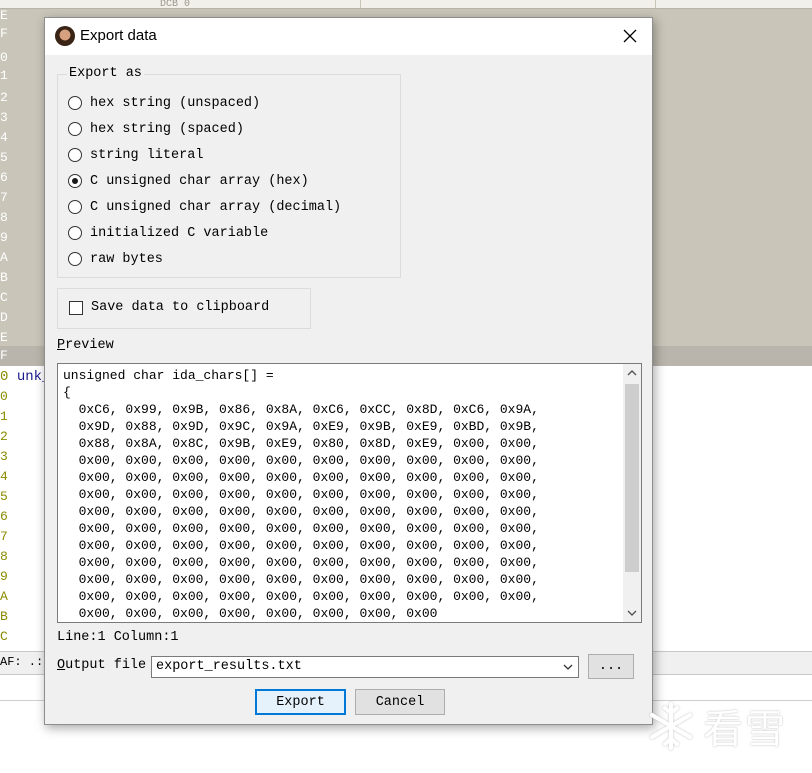 This screenshot has width=812, height=773. I want to click on output-file-label: Output file, so click(101, 665).